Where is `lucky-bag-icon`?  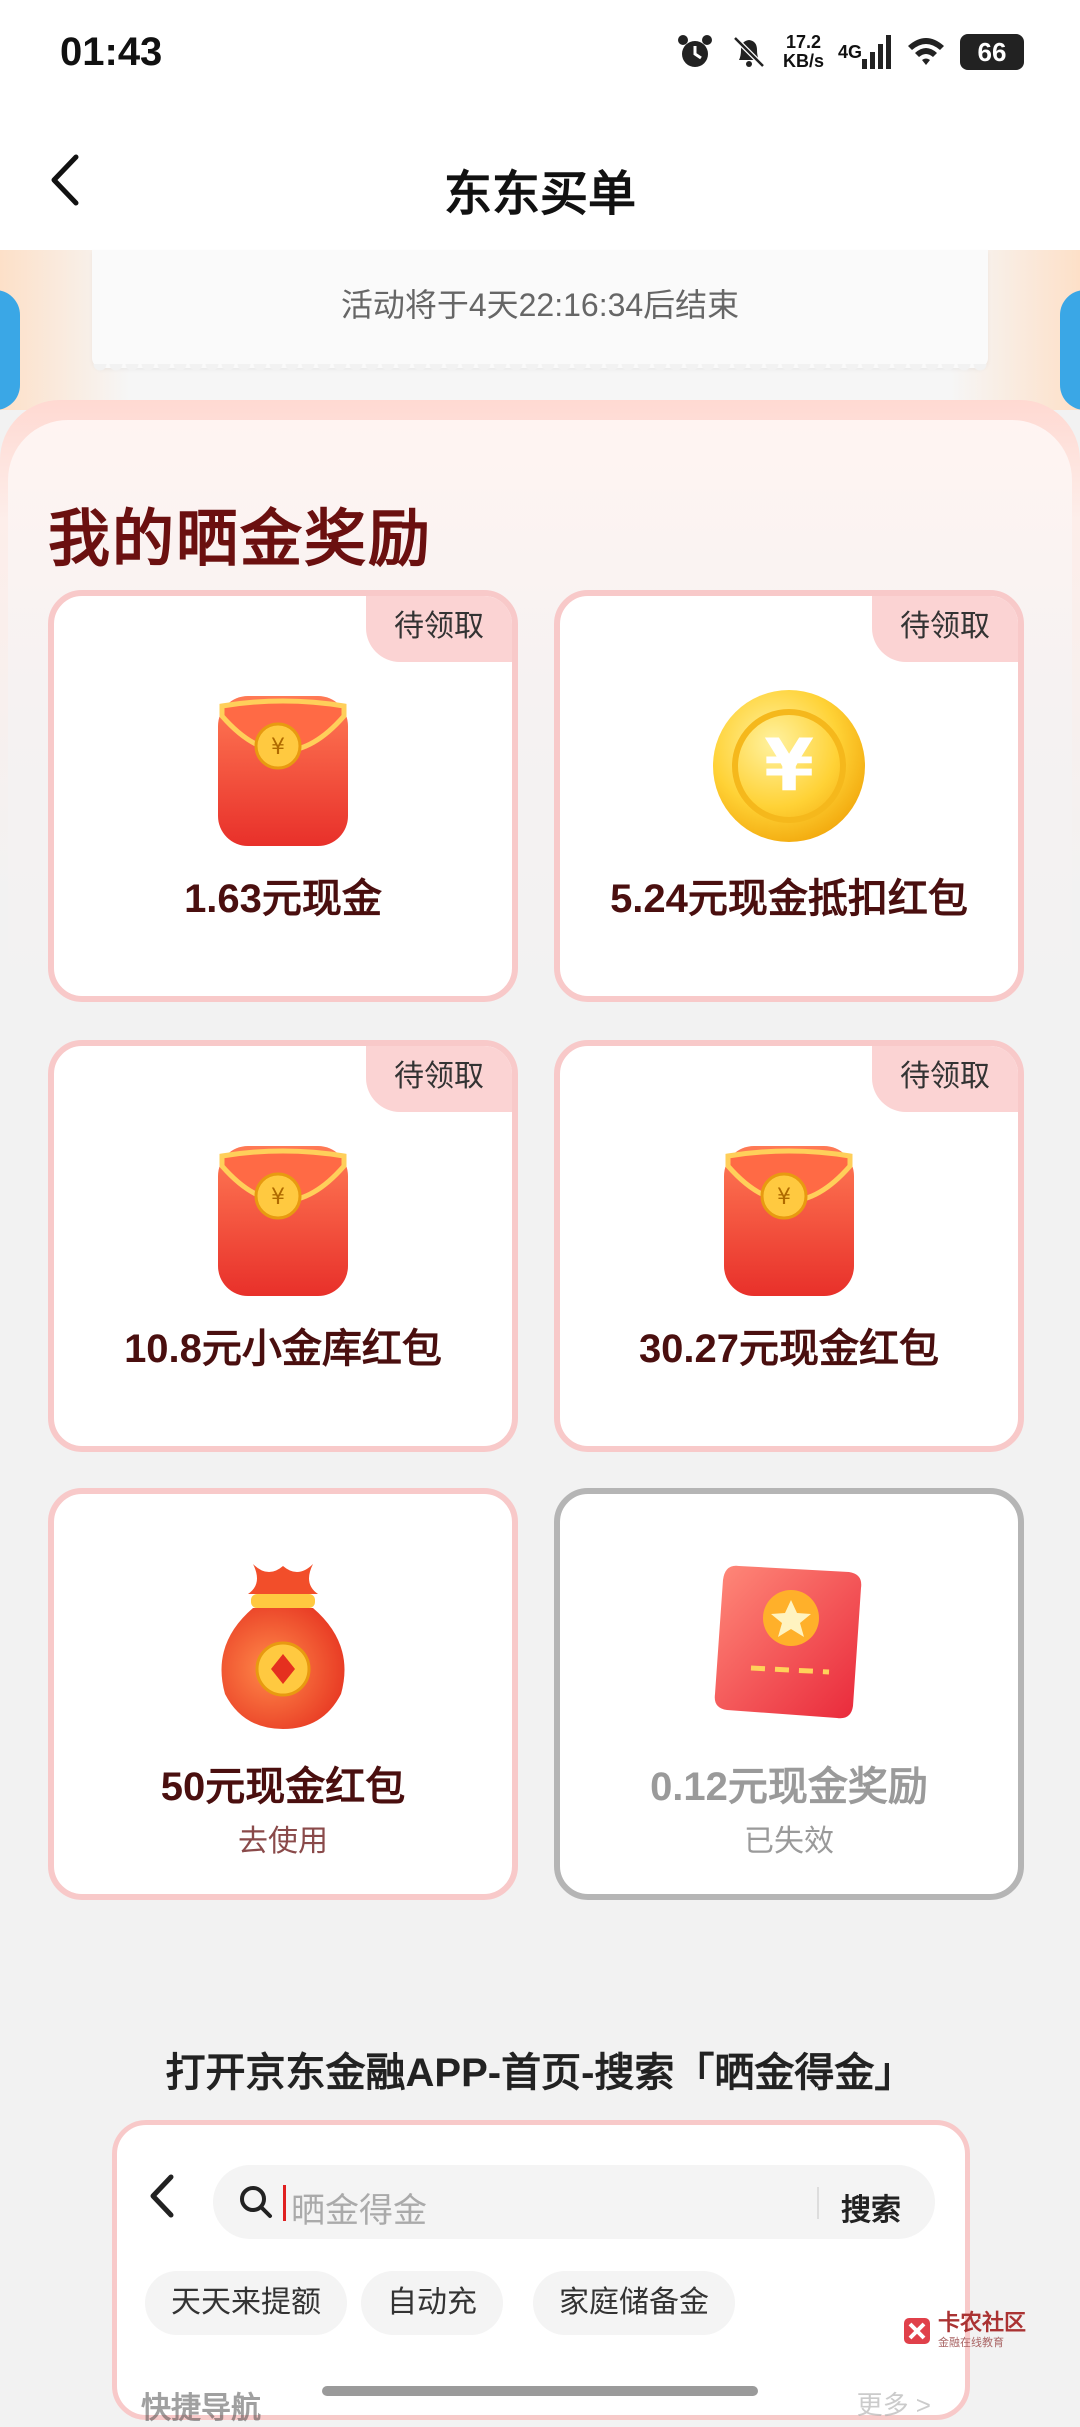
lucky-bag-icon is located at coordinates (283, 1646).